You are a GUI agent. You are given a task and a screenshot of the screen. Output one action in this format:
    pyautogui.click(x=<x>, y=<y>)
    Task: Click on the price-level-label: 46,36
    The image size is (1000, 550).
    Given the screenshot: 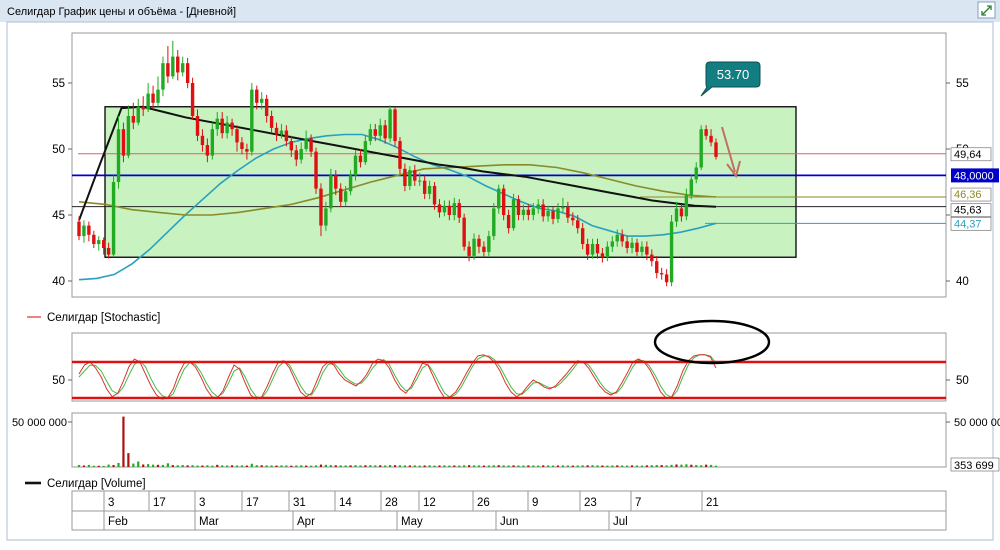 What is the action you would take?
    pyautogui.click(x=968, y=195)
    